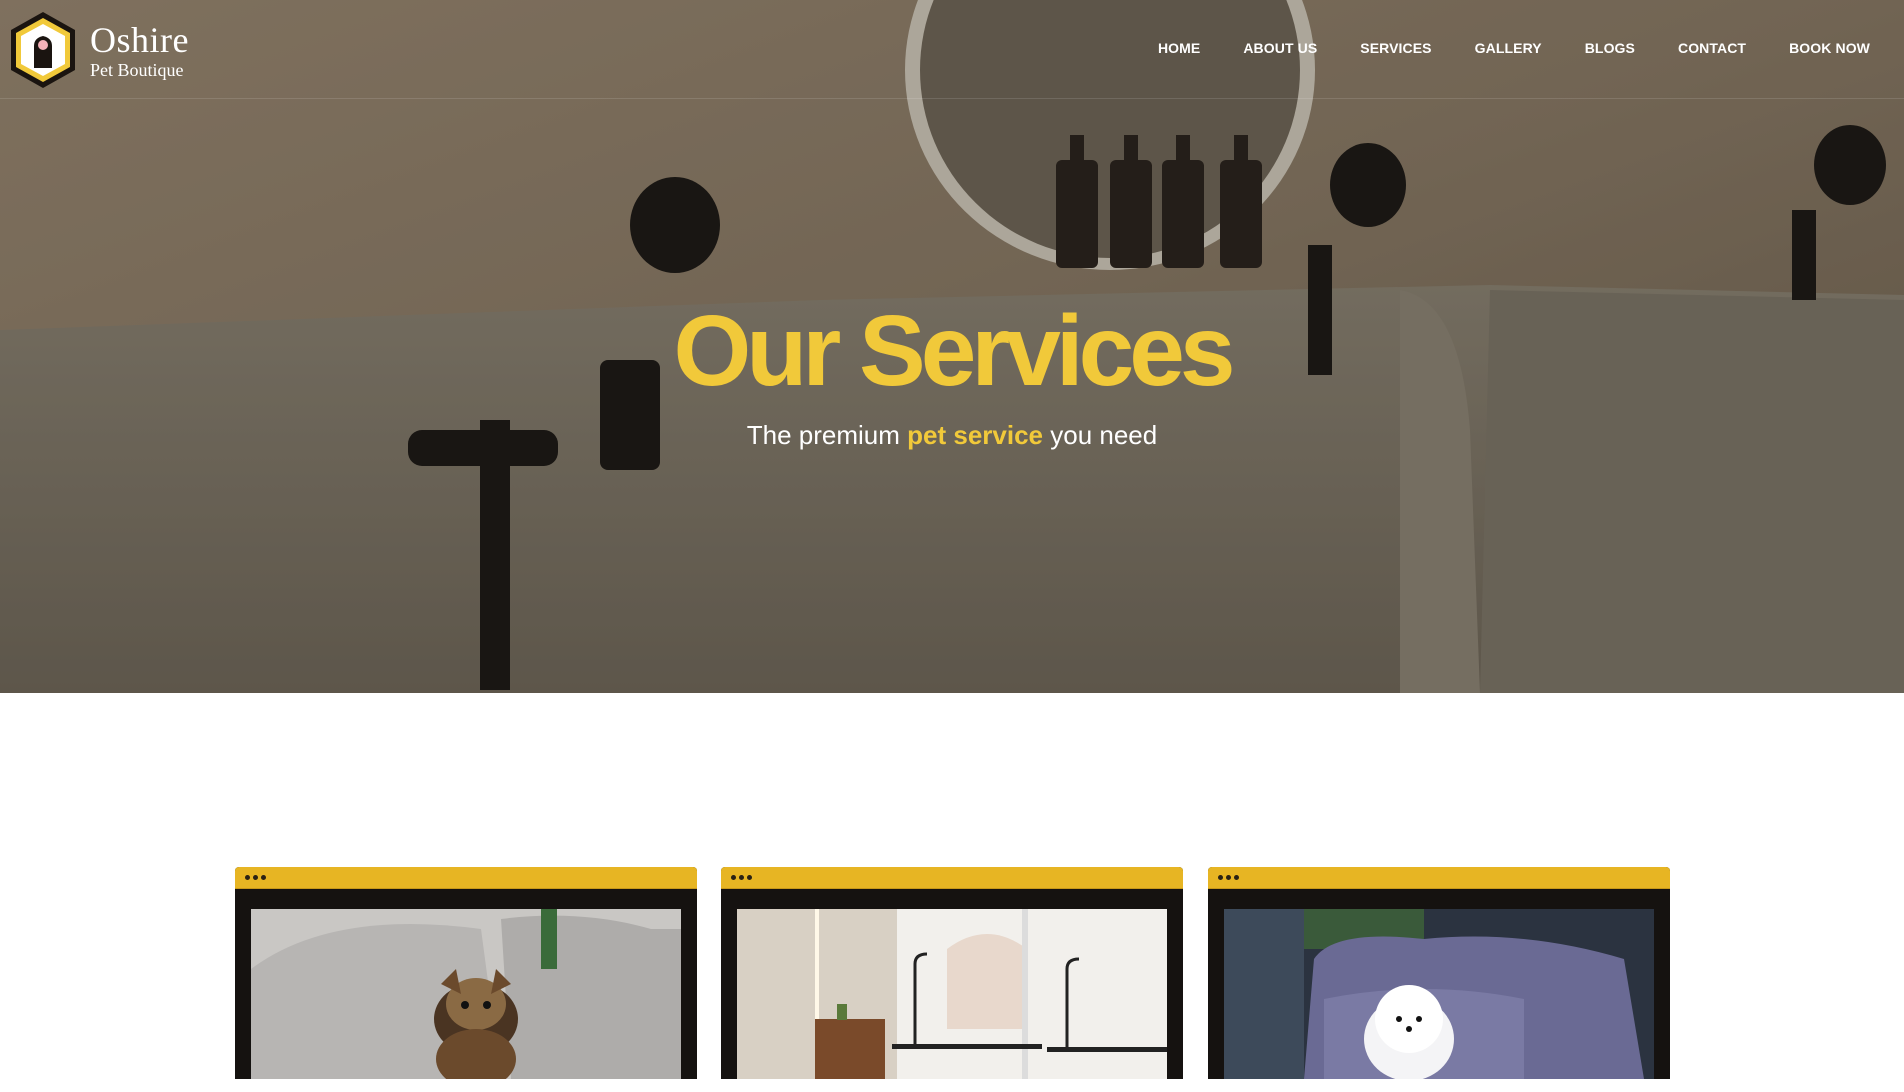 The image size is (1904, 1092). I want to click on nav-book-now: BOOK NOW, so click(1829, 48).